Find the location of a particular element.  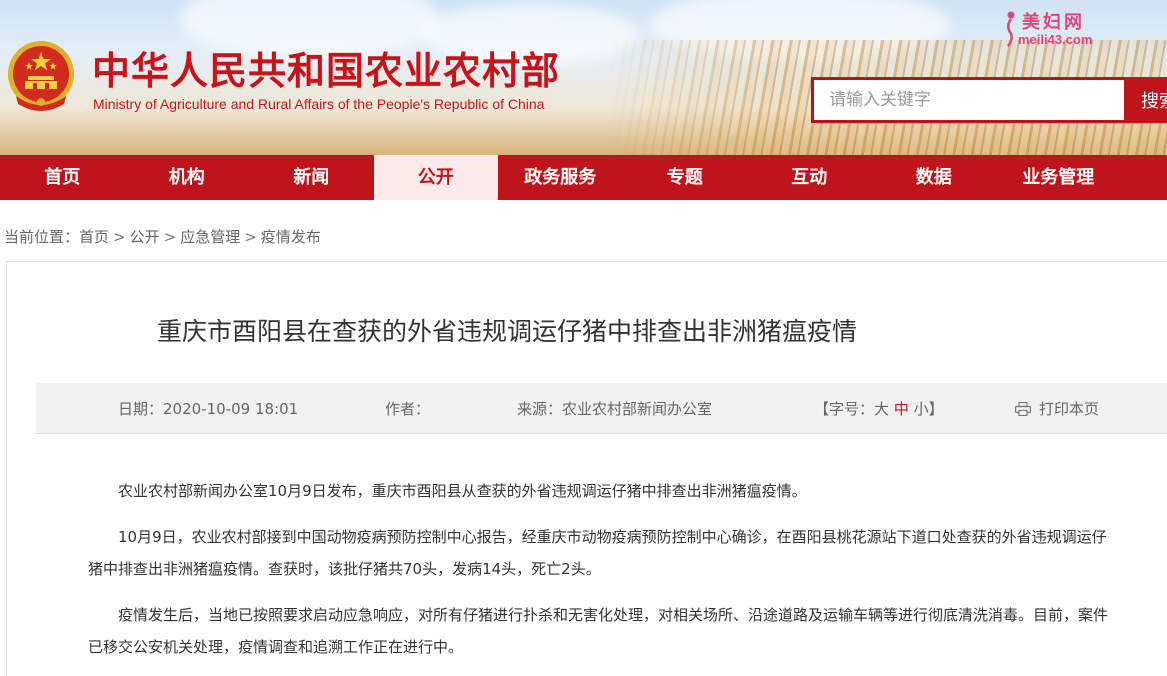

print-button: 打印本页 is located at coordinates (1057, 408).